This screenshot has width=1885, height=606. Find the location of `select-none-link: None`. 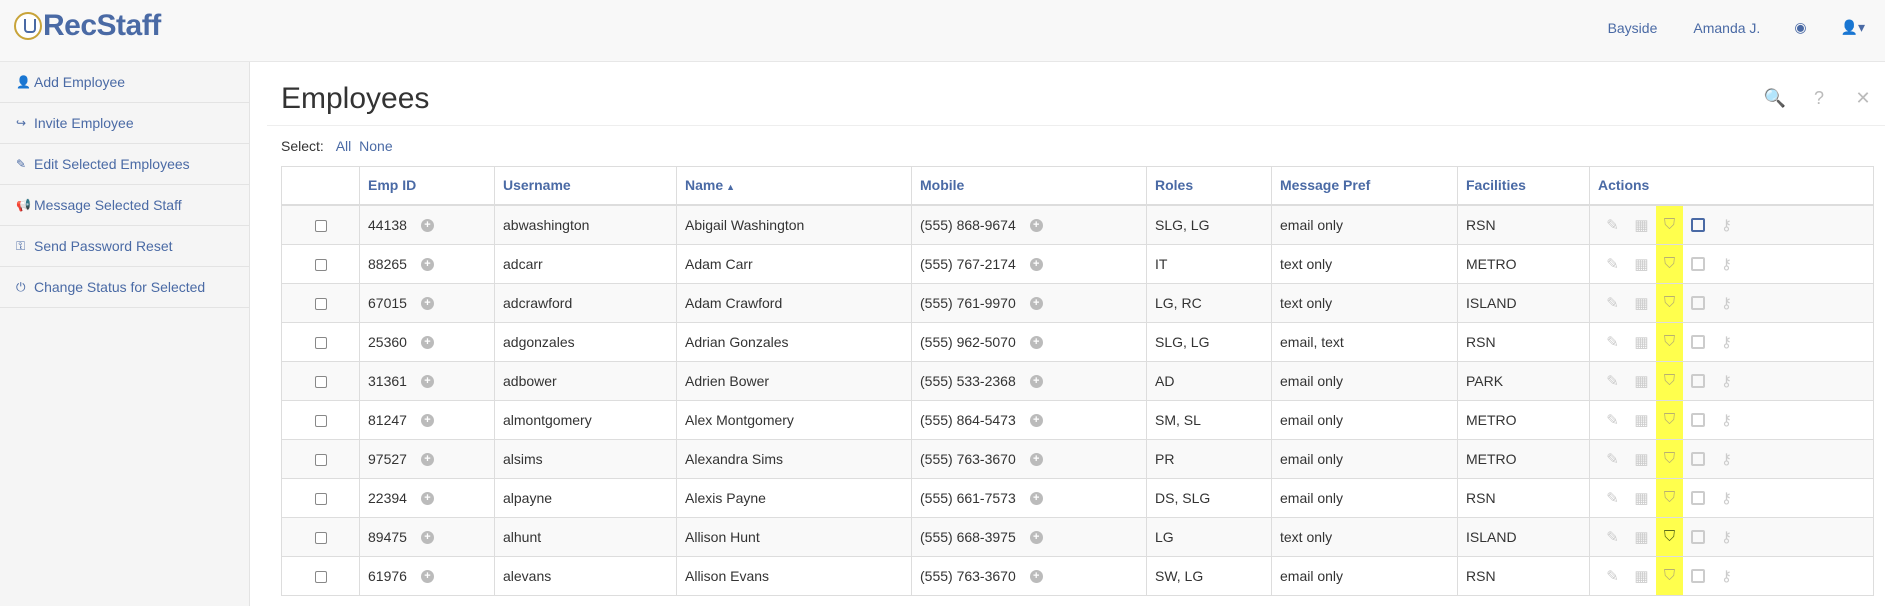

select-none-link: None is located at coordinates (375, 146).